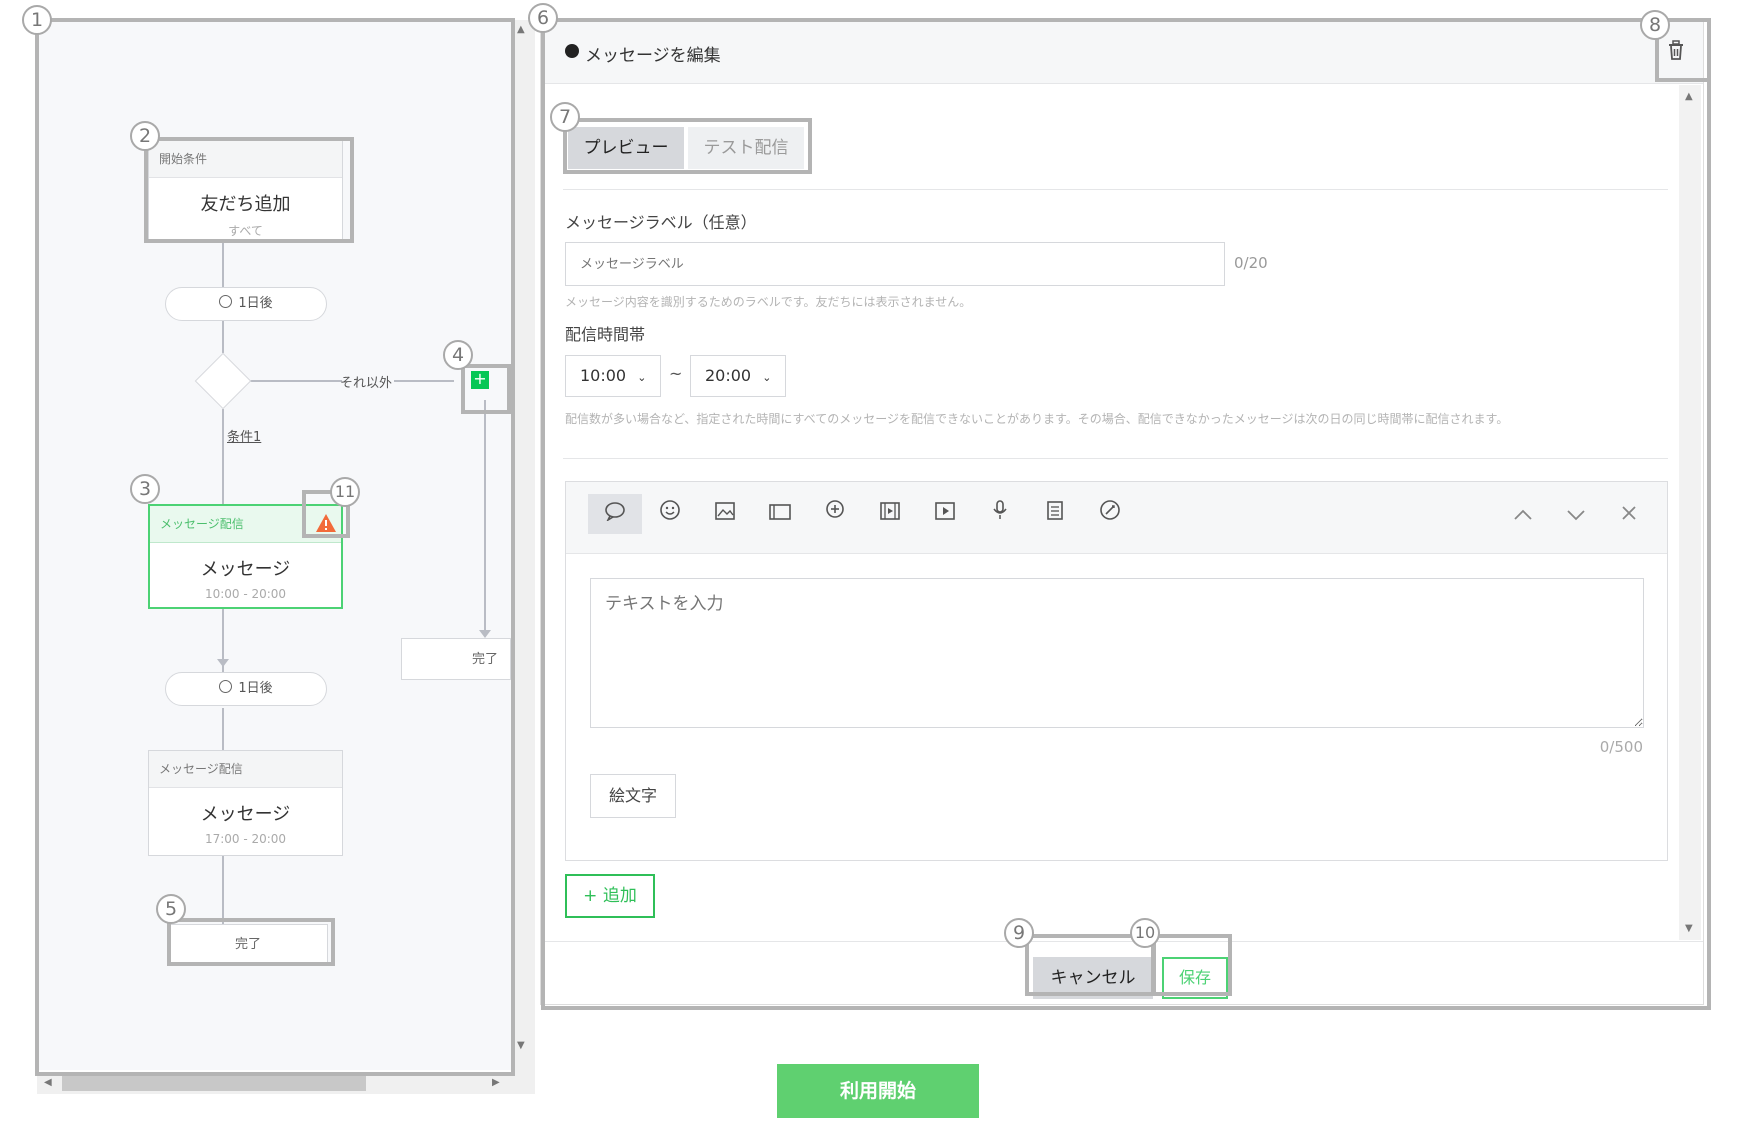 This screenshot has width=1743, height=1125. I want to click on wait-pill-1: 1日後, so click(246, 304).